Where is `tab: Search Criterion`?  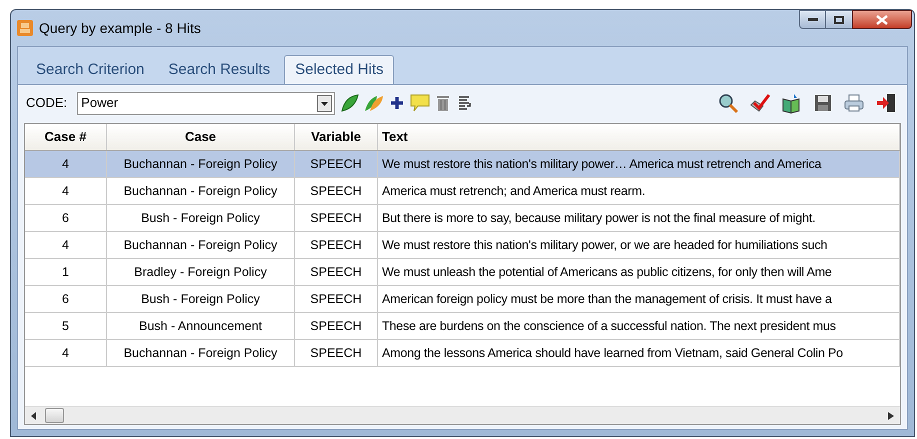
tab: Search Criterion is located at coordinates (90, 70).